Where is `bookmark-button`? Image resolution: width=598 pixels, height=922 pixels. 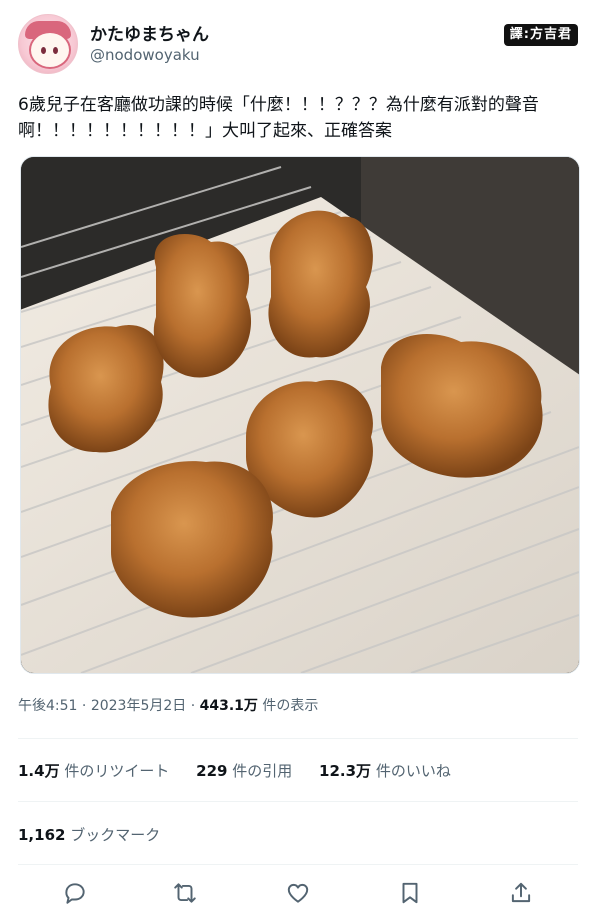 bookmark-button is located at coordinates (411, 894).